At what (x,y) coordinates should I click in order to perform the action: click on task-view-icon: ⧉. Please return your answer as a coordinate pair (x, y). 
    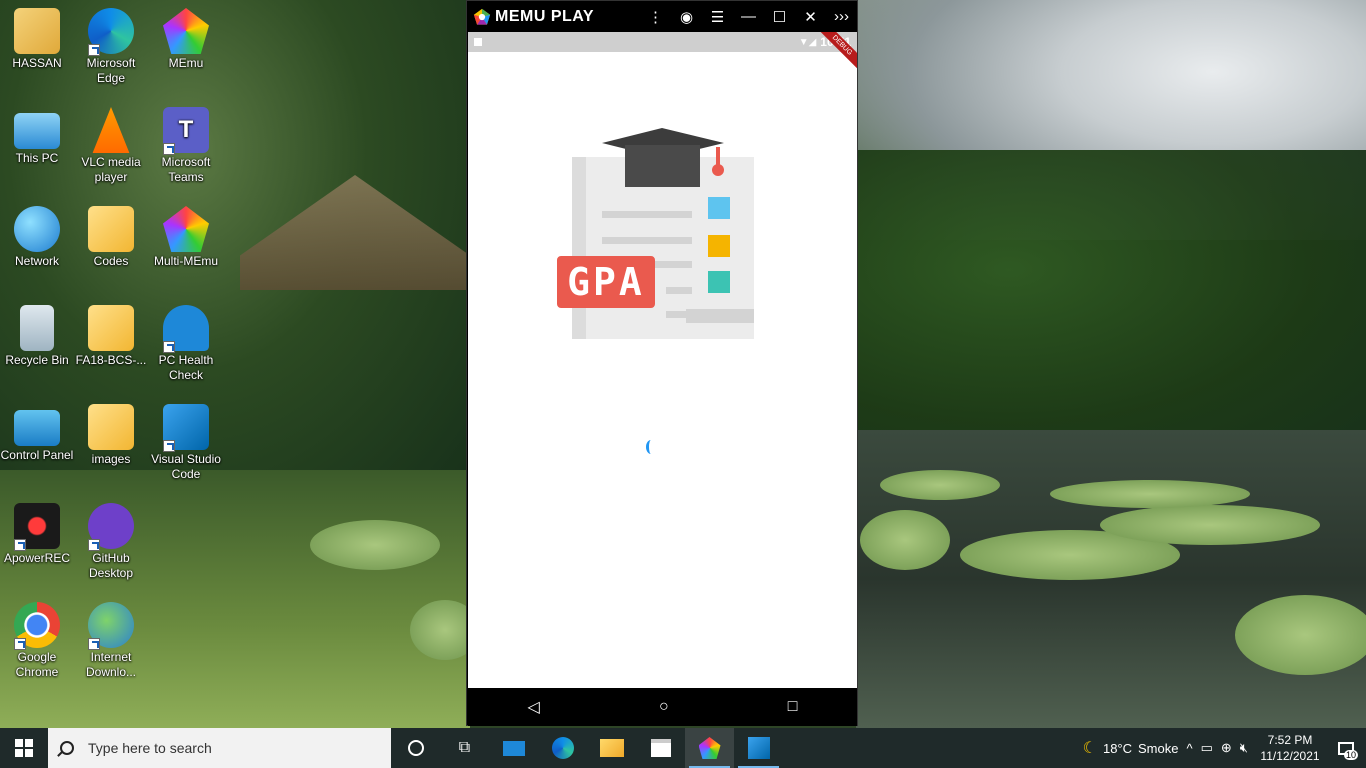
    Looking at the image, I should click on (464, 747).